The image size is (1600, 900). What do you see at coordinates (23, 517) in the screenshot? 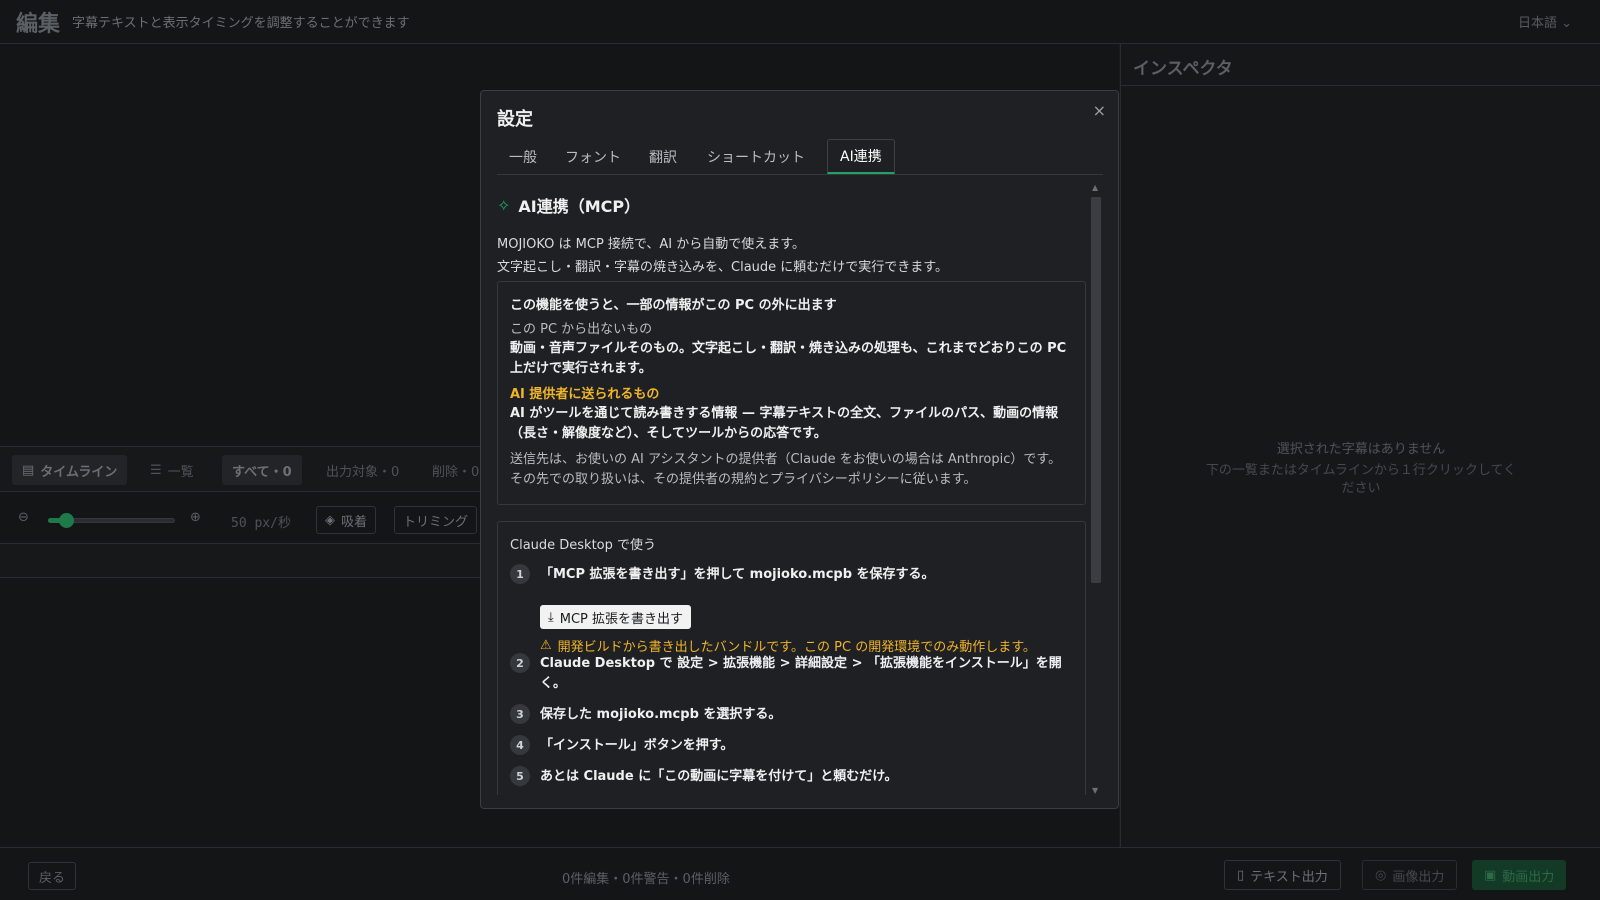
I see `zoom-out-icon: ⊖` at bounding box center [23, 517].